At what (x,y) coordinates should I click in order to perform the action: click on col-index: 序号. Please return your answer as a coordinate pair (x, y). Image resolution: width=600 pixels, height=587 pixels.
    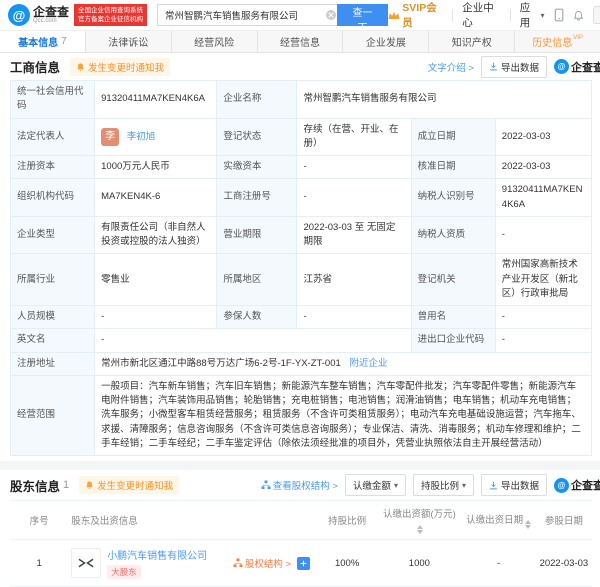
    Looking at the image, I should click on (39, 520).